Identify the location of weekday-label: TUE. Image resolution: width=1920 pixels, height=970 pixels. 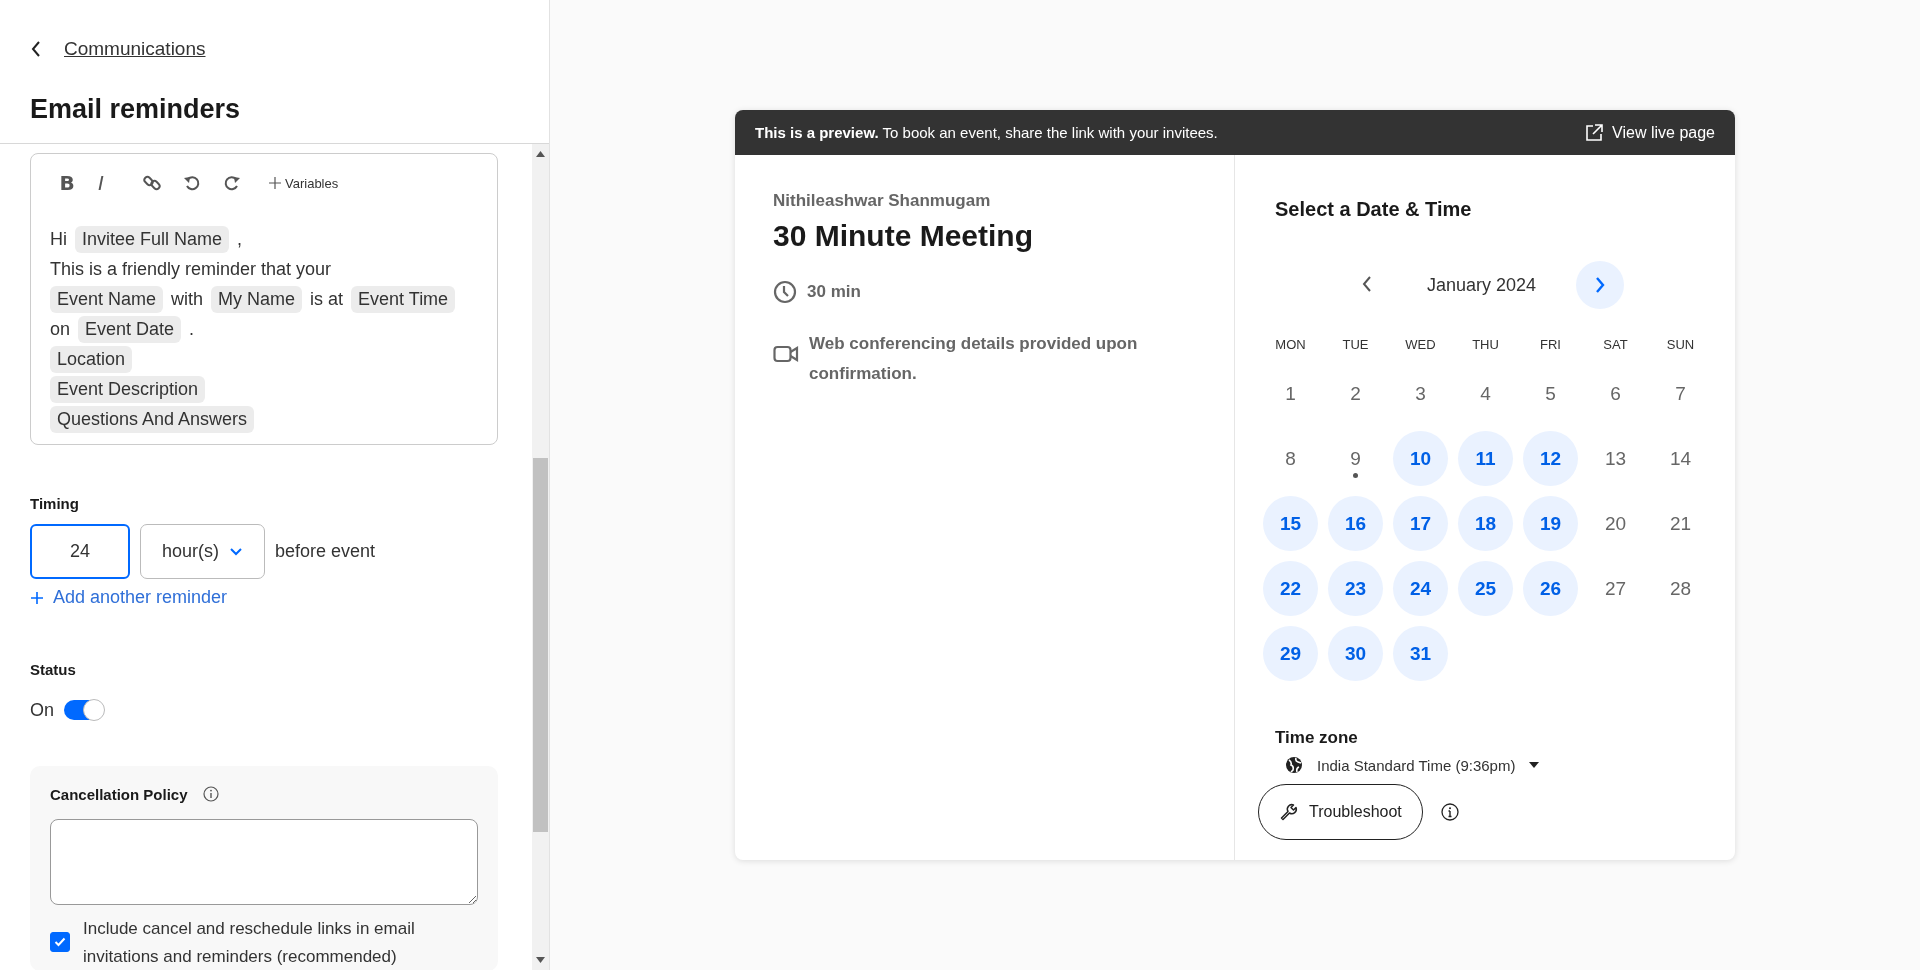
(1355, 345).